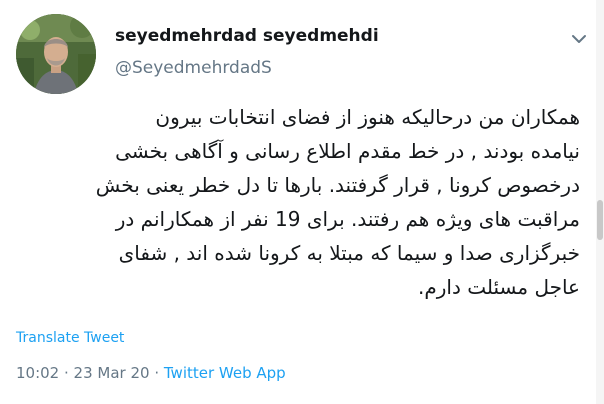 Image resolution: width=604 pixels, height=404 pixels. I want to click on scrollbar-track, so click(600, 202).